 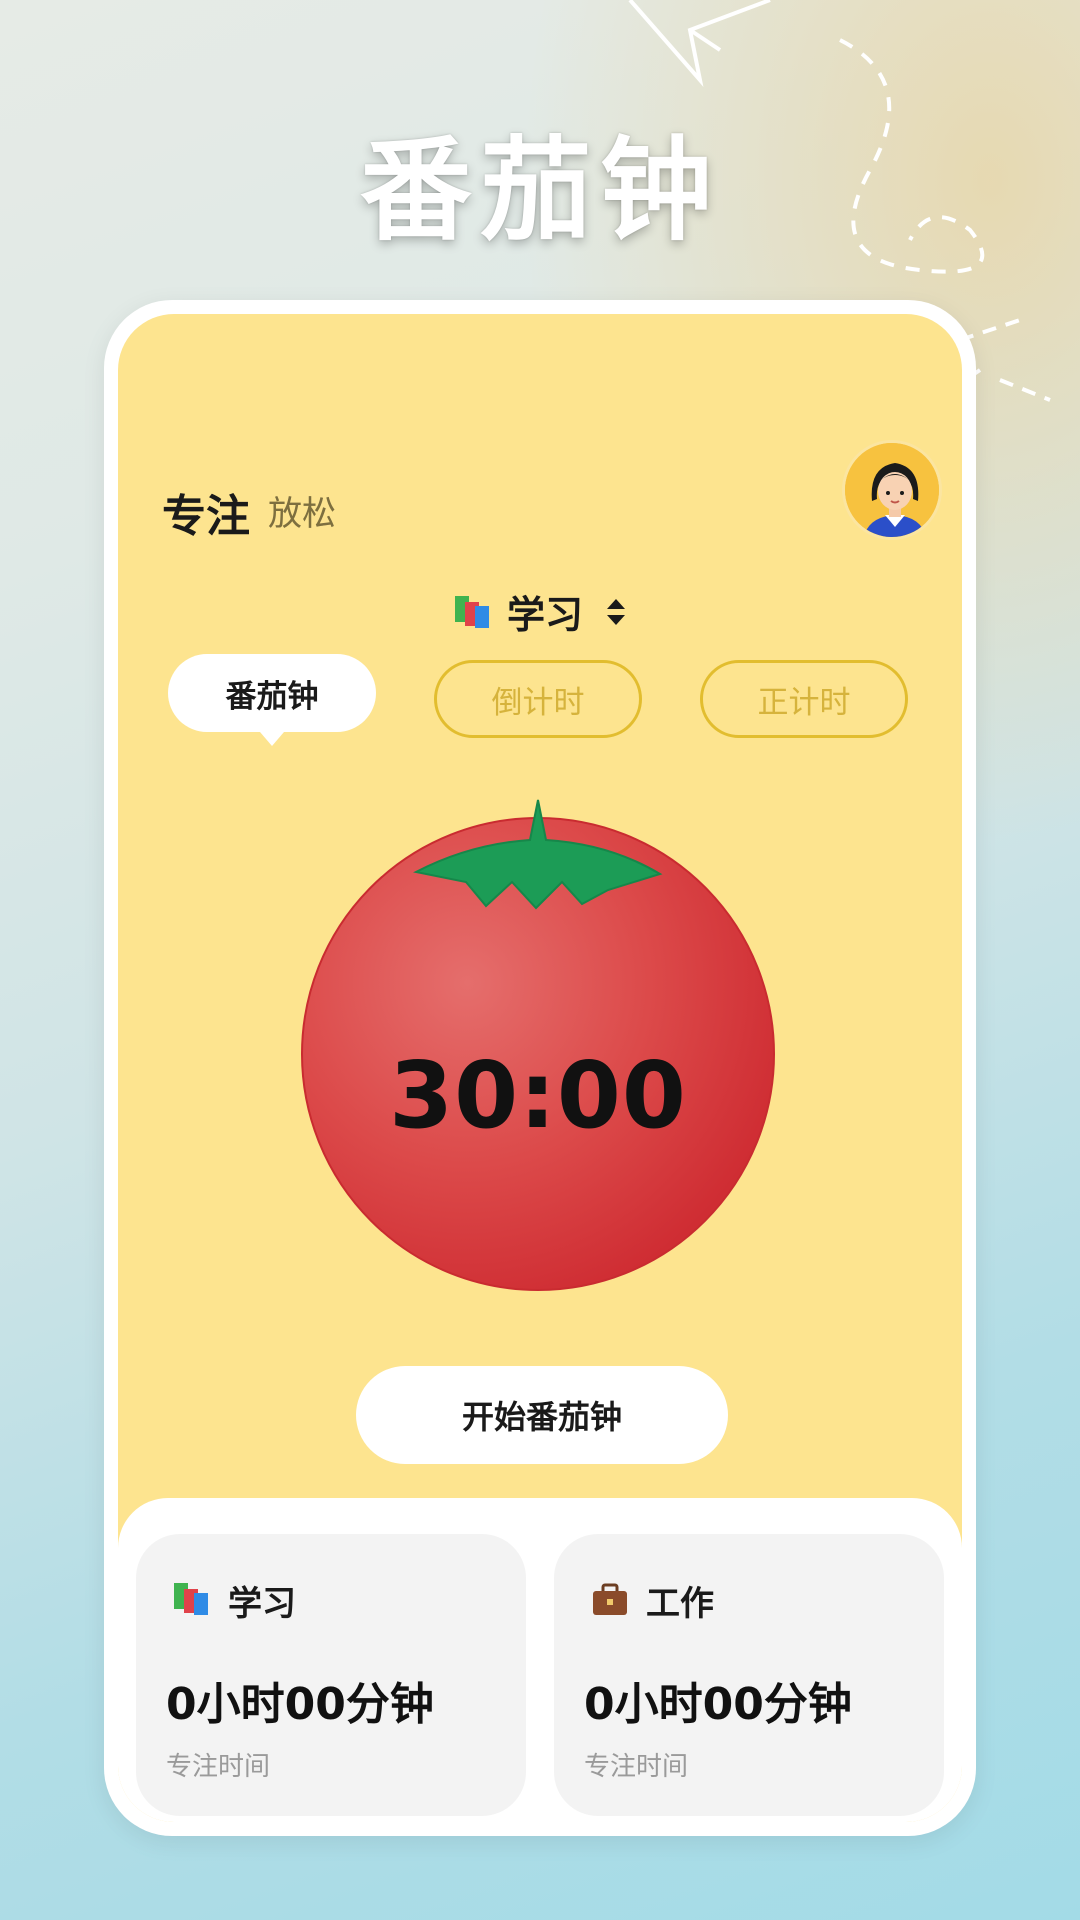 I want to click on avatar, so click(x=892, y=490).